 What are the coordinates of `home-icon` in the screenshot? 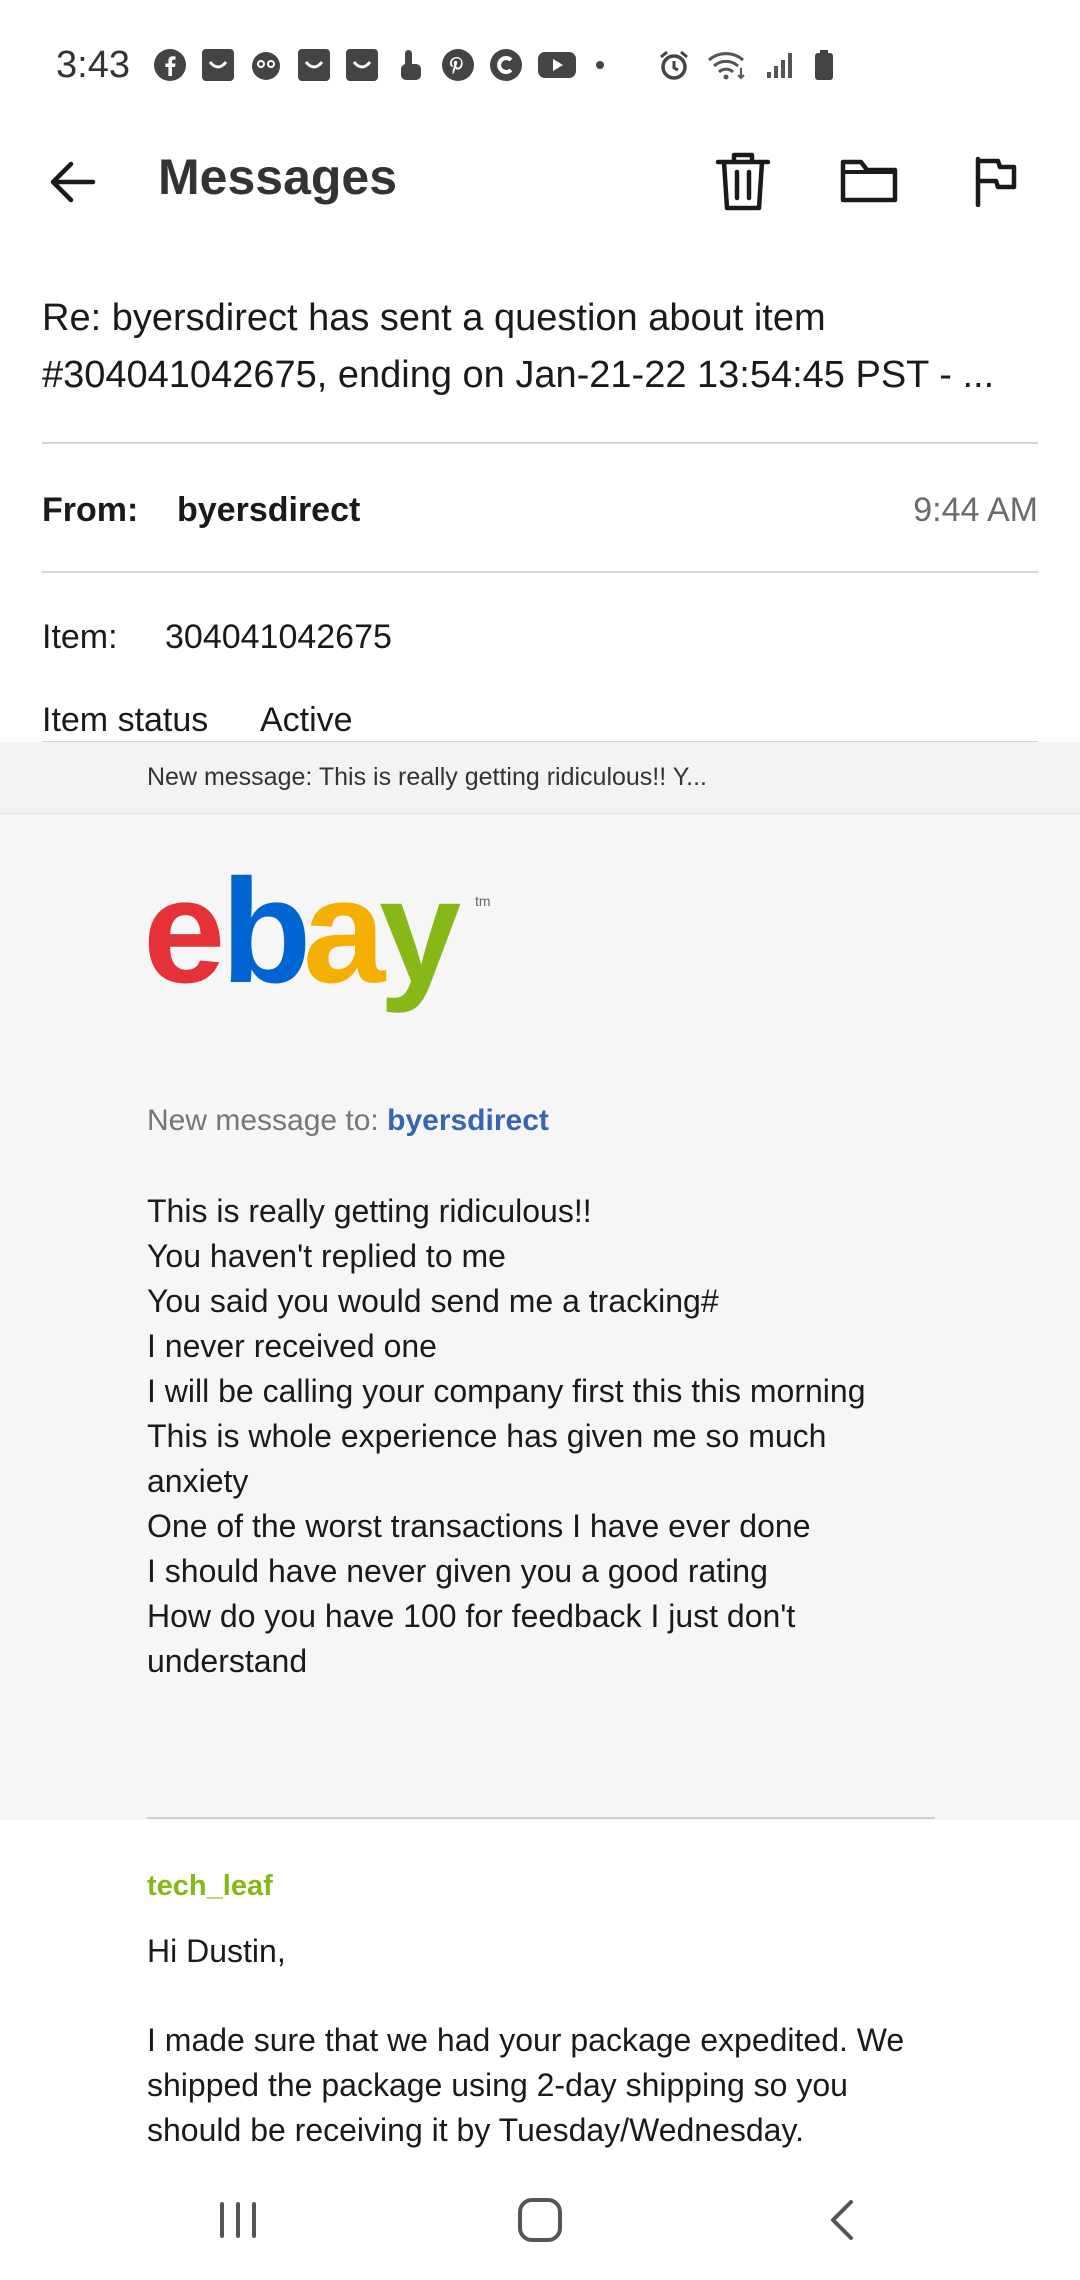 It's located at (540, 2220).